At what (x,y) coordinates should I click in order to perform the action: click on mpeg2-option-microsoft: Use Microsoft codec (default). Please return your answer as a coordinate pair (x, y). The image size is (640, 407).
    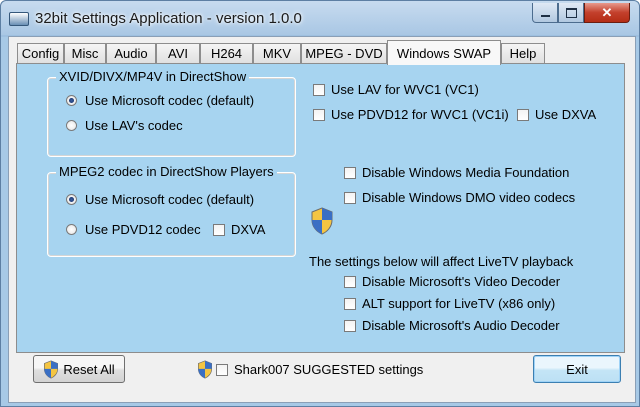
    Looking at the image, I should click on (160, 199).